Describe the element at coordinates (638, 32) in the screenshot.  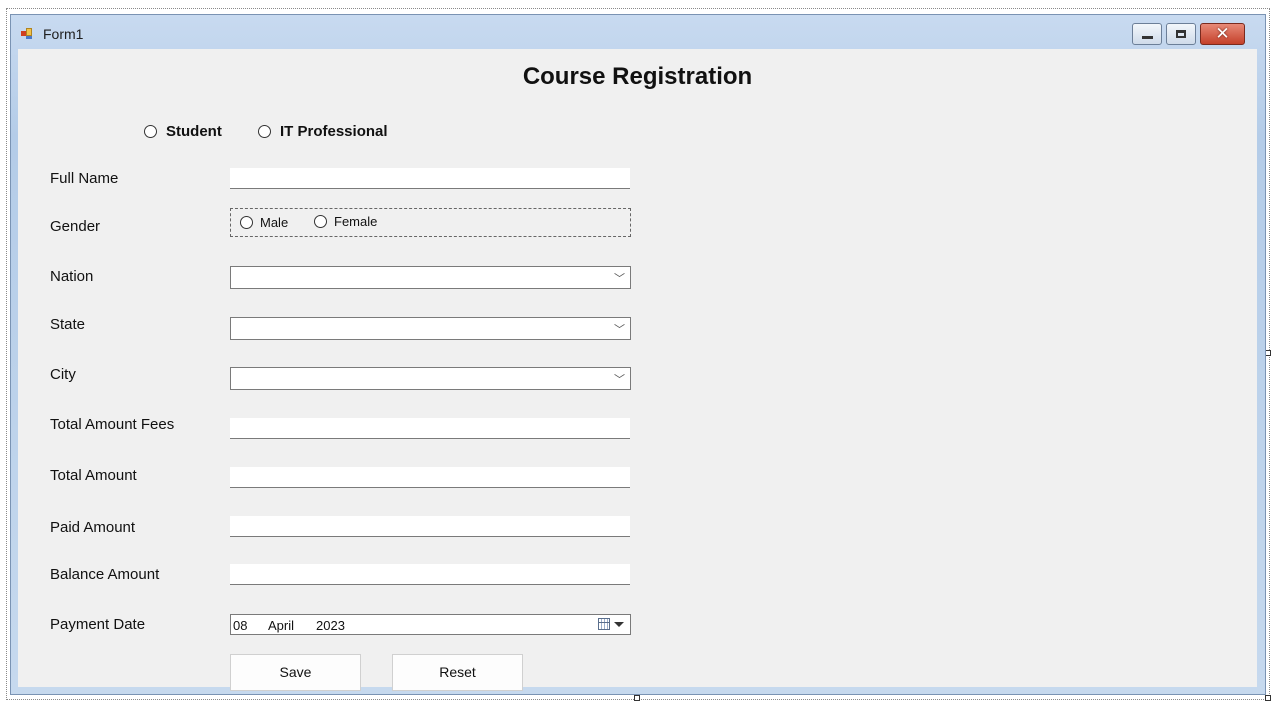
I see `title-bar: Form1 ✕` at that location.